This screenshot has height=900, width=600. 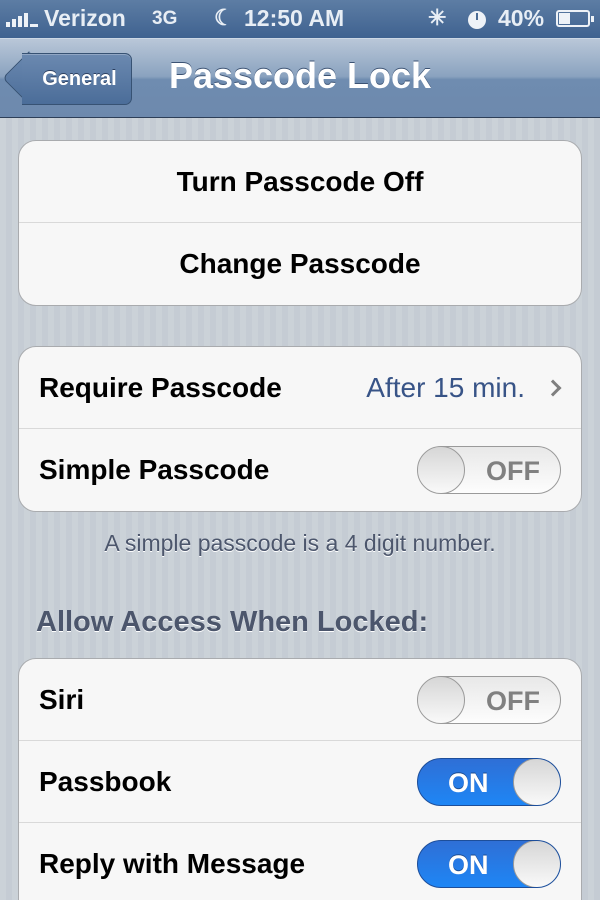 I want to click on simple-passcode-note: A simple passcode is a 4 digit number., so click(x=300, y=543).